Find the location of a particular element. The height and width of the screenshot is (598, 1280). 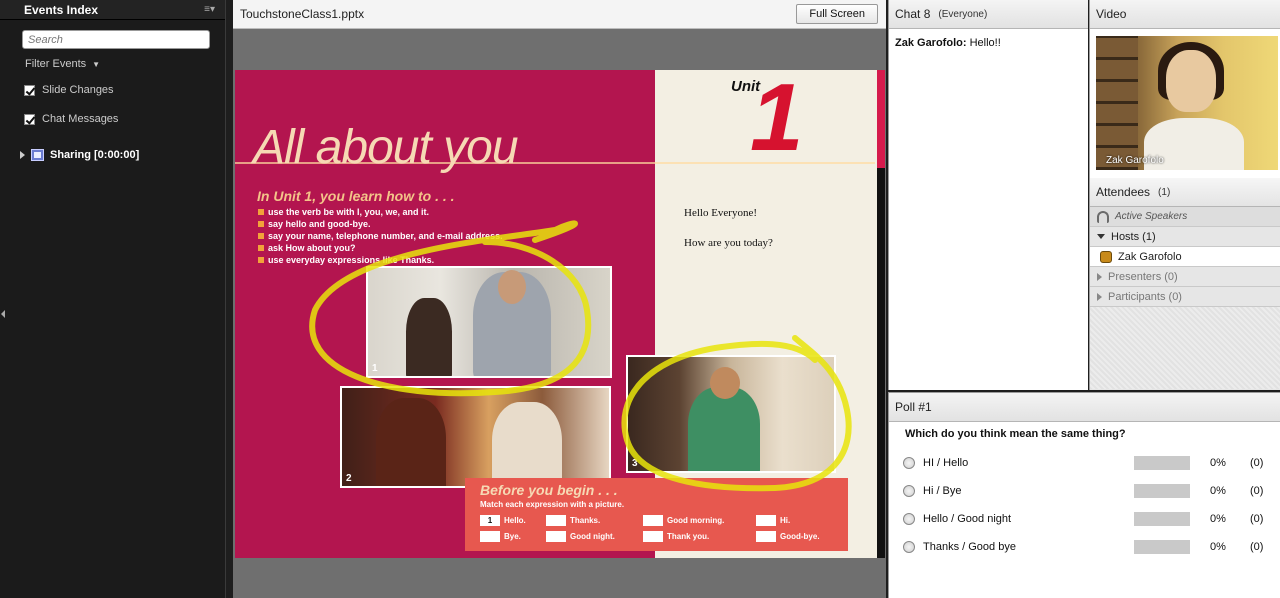

checkbox-slide-changes is located at coordinates (29, 90).